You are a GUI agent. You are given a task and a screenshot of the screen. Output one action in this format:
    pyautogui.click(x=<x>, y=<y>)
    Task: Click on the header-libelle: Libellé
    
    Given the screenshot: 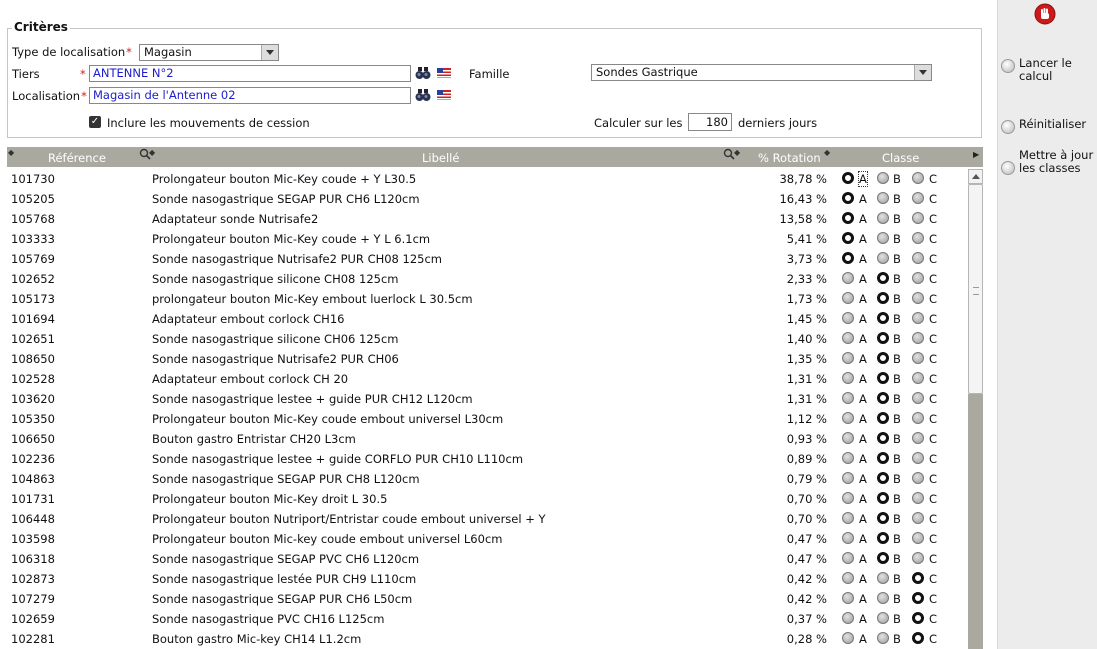 What is the action you would take?
    pyautogui.click(x=440, y=158)
    